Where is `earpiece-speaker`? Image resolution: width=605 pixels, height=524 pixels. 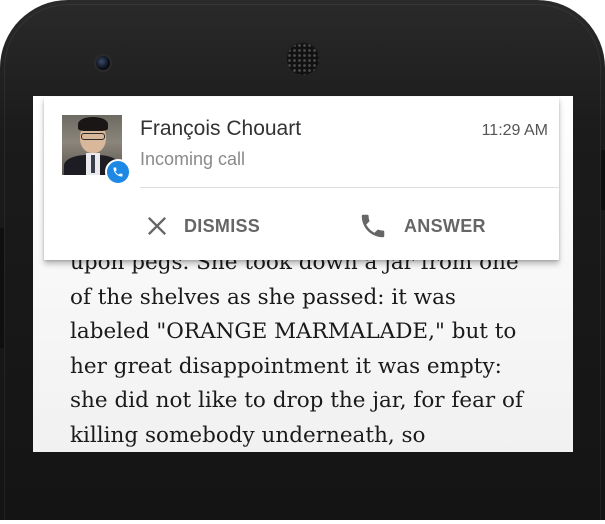 earpiece-speaker is located at coordinates (303, 59).